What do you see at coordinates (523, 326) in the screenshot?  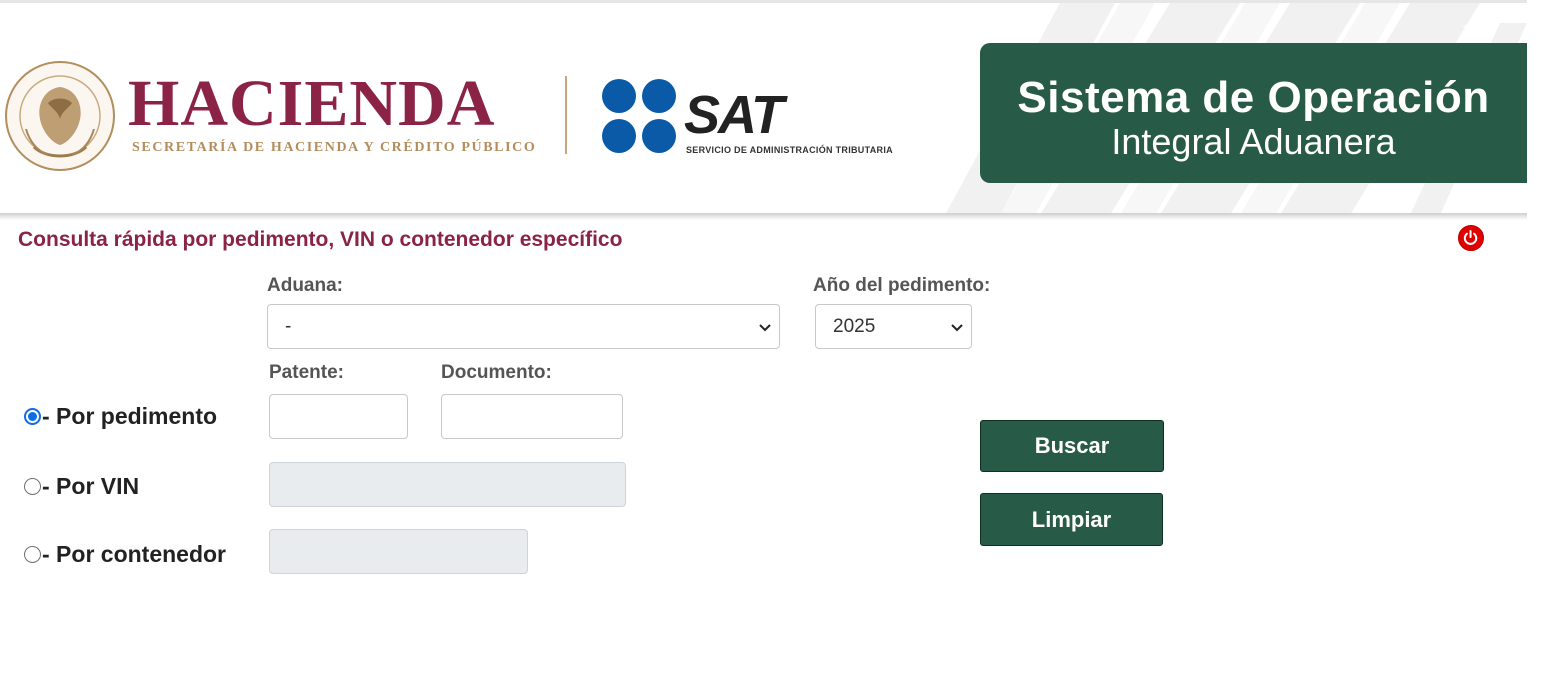 I see `aduana-select: -` at bounding box center [523, 326].